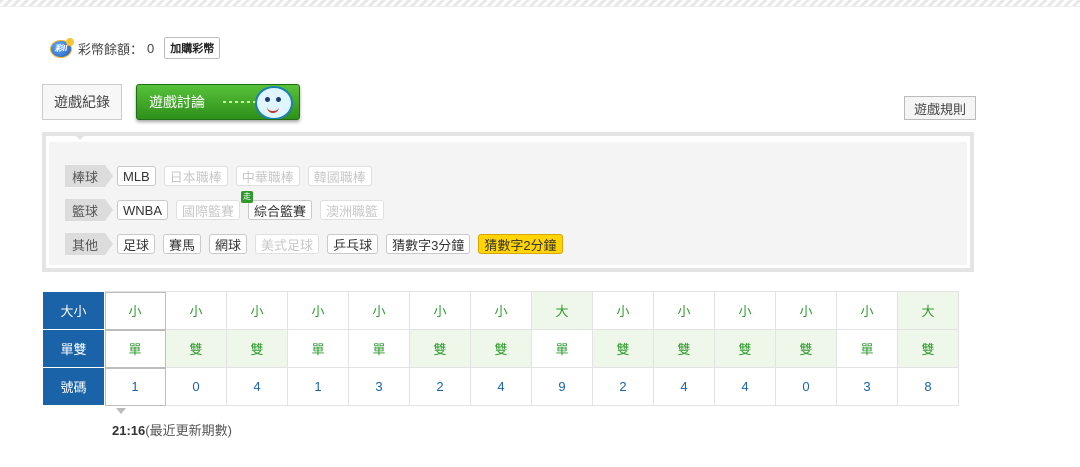  I want to click on category-row-other: 其他 足球 賽馬 網球 美式足球 乒乓球 猜數字3分鐘 猜數字2分鐘, so click(318, 244).